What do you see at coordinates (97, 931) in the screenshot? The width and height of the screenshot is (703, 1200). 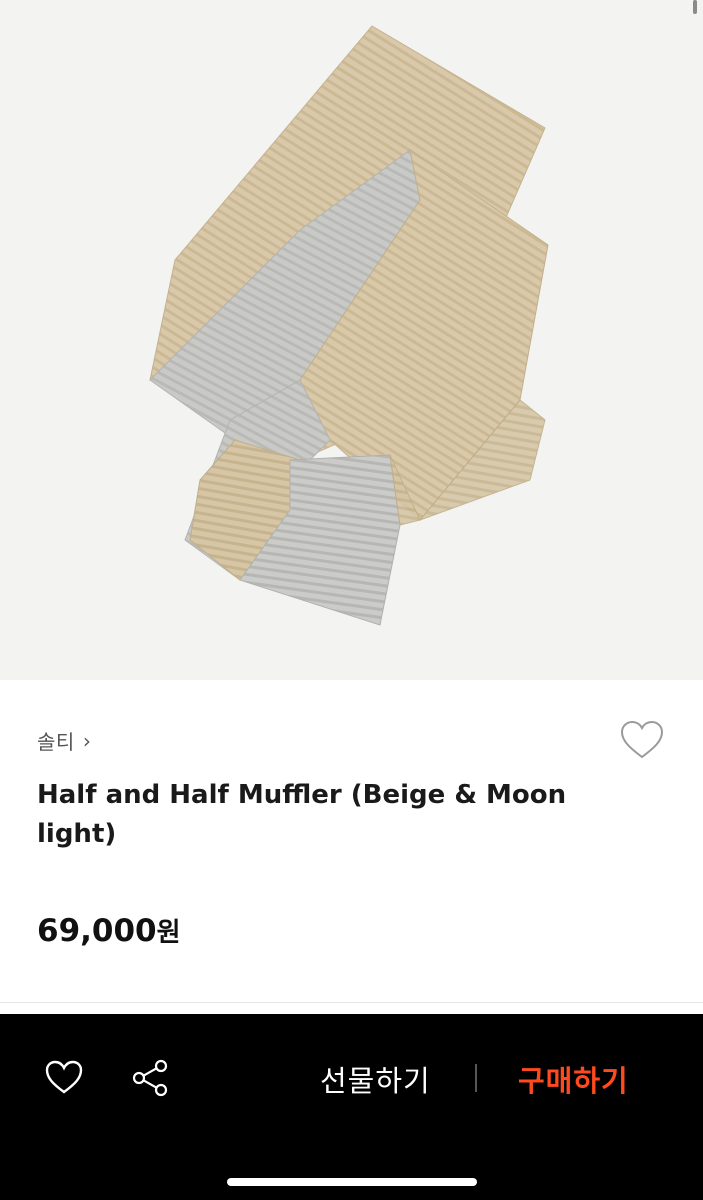 I see `price-value: 69,000` at bounding box center [97, 931].